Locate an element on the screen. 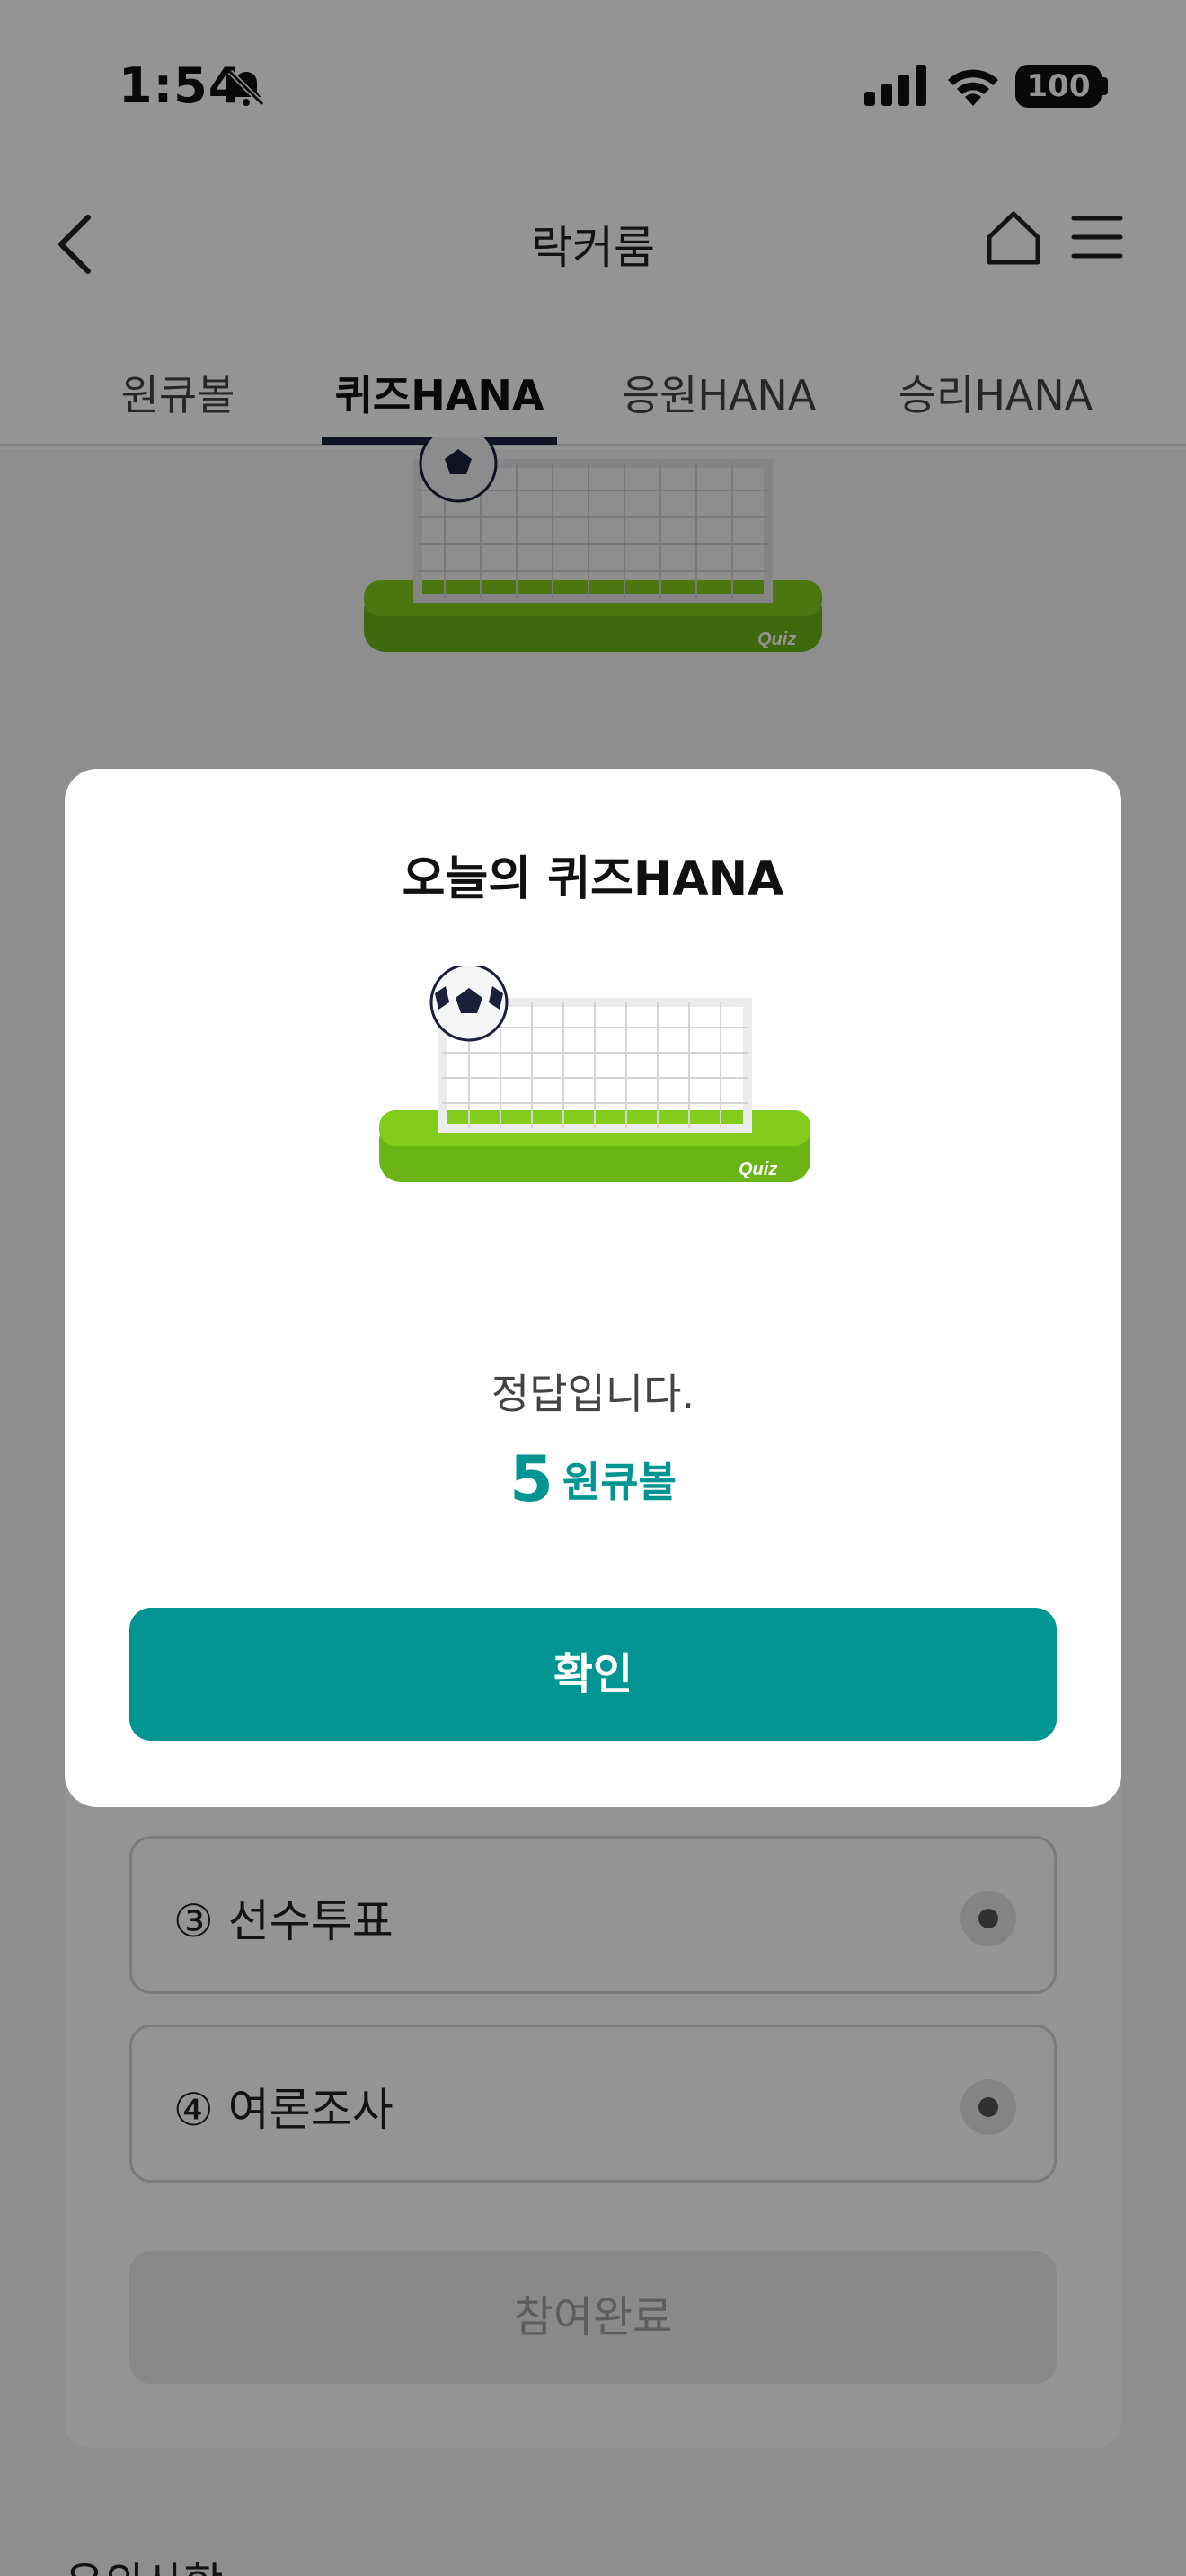 Image resolution: width=1186 pixels, height=2576 pixels. reward-amount: 5 원큐볼 is located at coordinates (593, 1479).